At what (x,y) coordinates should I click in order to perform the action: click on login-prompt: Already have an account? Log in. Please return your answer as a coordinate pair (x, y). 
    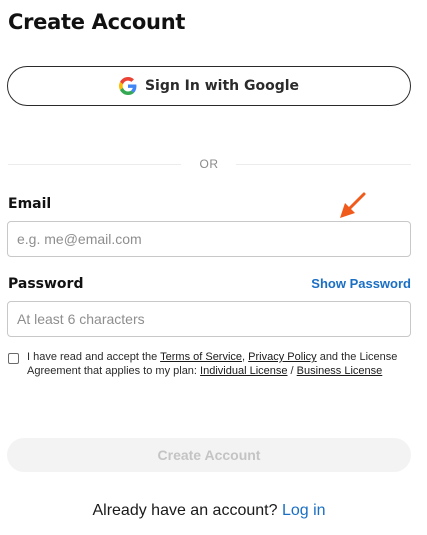
    Looking at the image, I should click on (209, 511).